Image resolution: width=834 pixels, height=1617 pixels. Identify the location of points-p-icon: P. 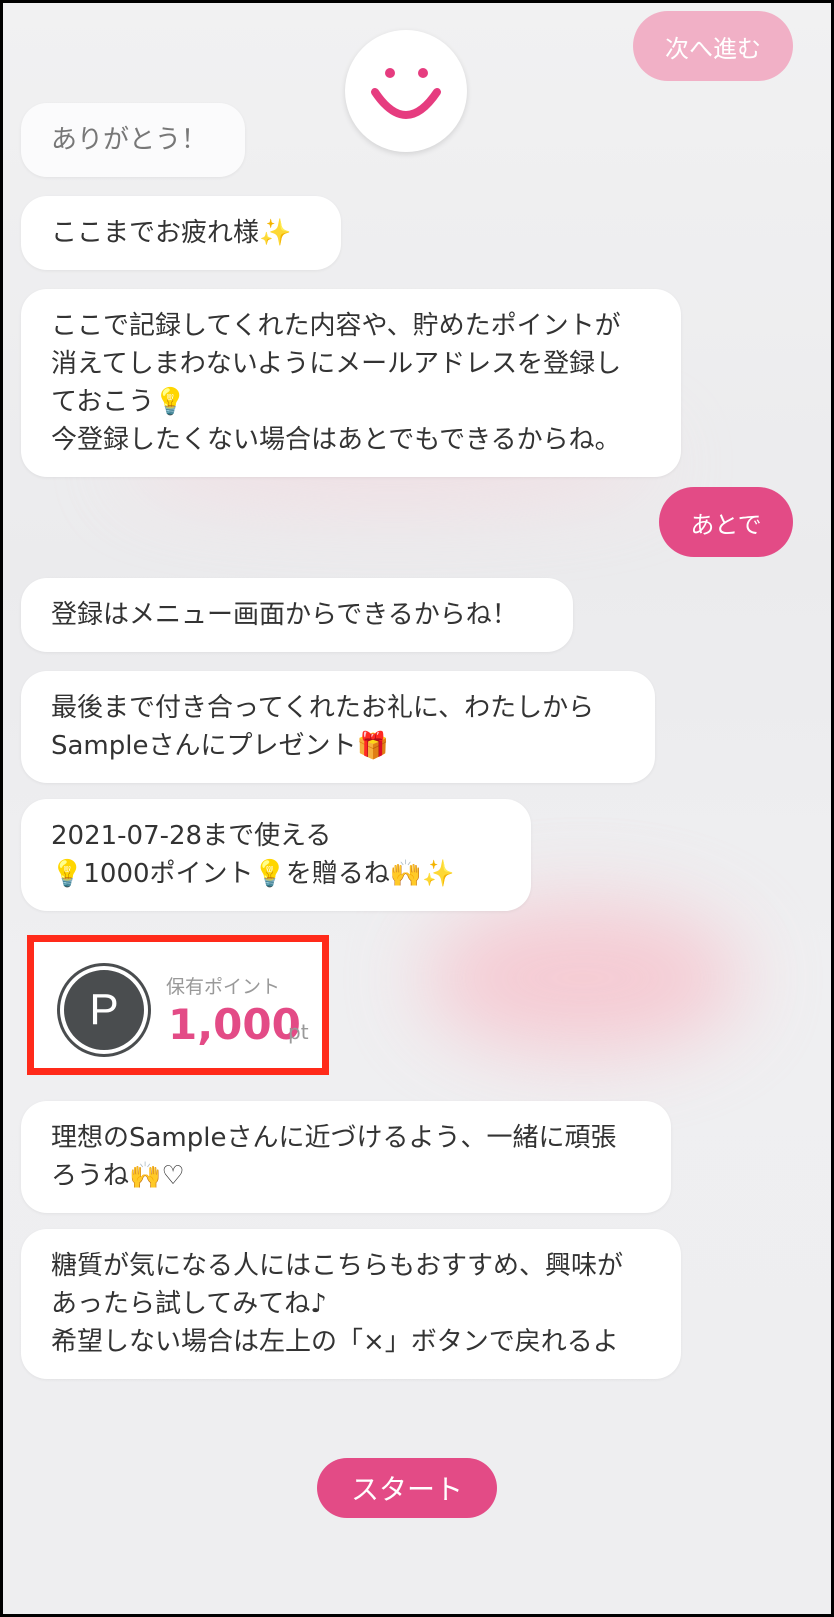
(104, 1010).